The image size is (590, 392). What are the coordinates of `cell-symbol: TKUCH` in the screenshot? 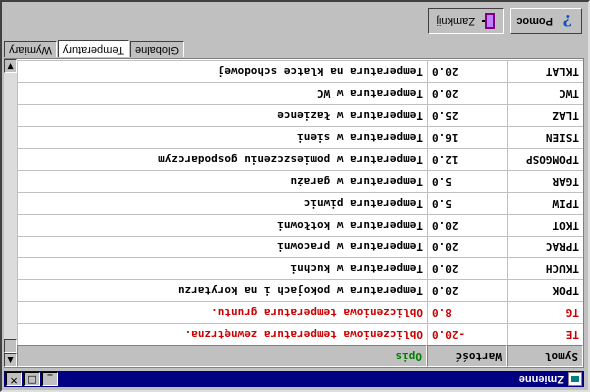 It's located at (545, 268).